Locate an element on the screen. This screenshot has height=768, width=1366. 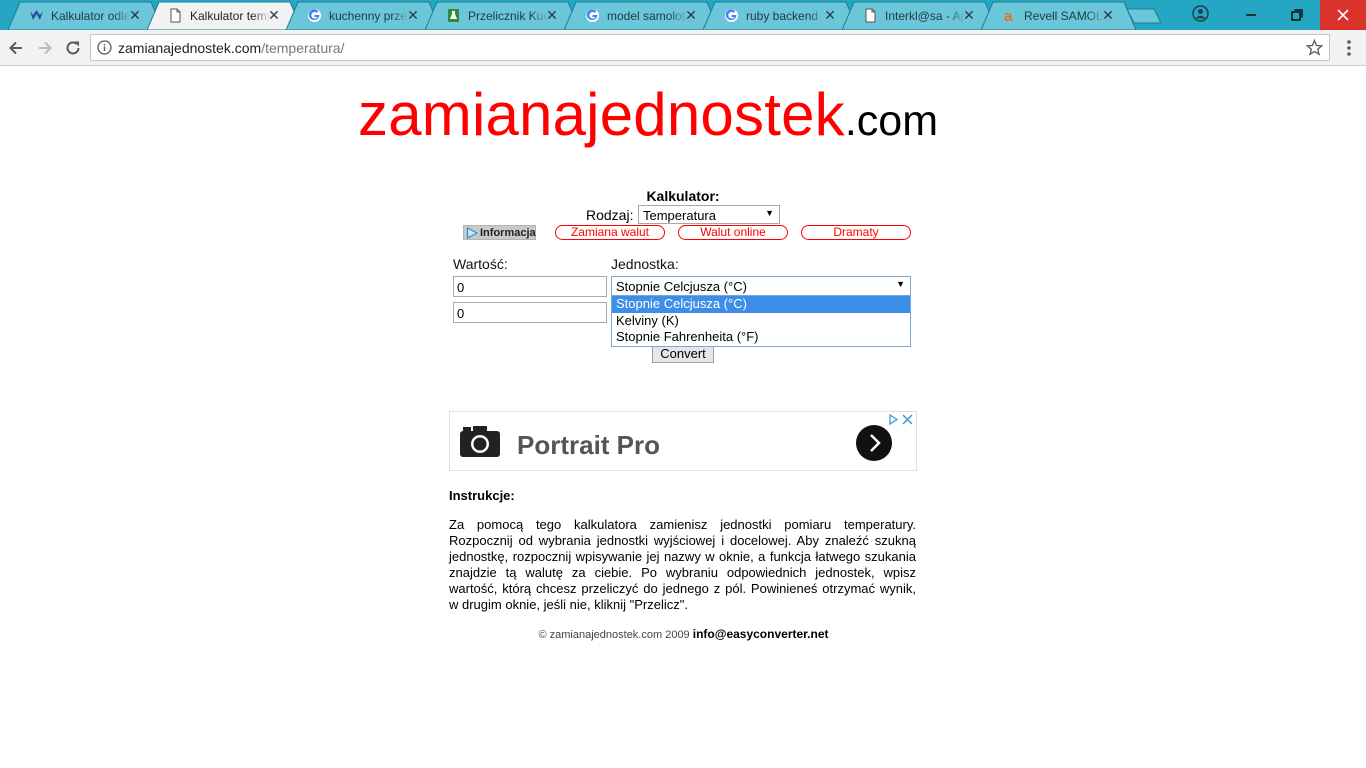
info-button: Informacja is located at coordinates (499, 232).